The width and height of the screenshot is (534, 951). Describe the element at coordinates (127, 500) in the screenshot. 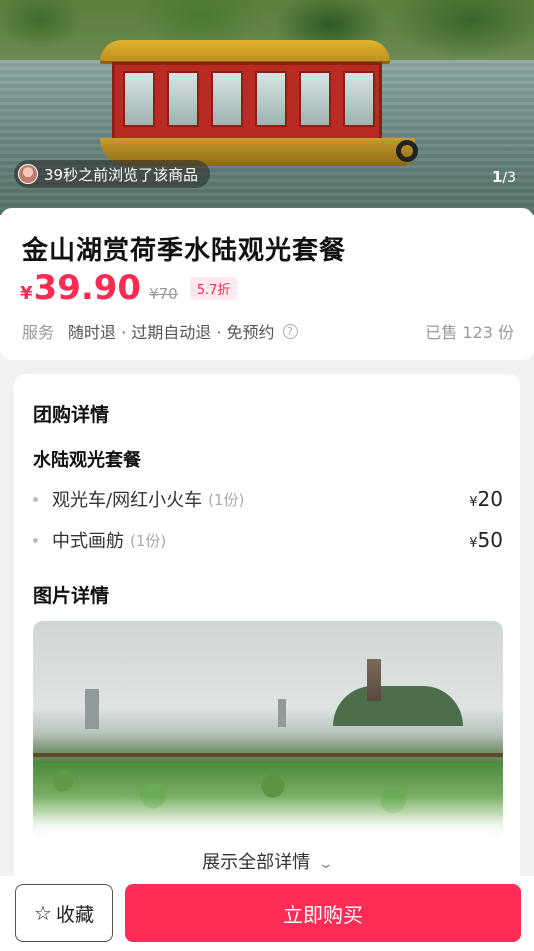

I see `item-name: 观光车/网红小火车` at that location.